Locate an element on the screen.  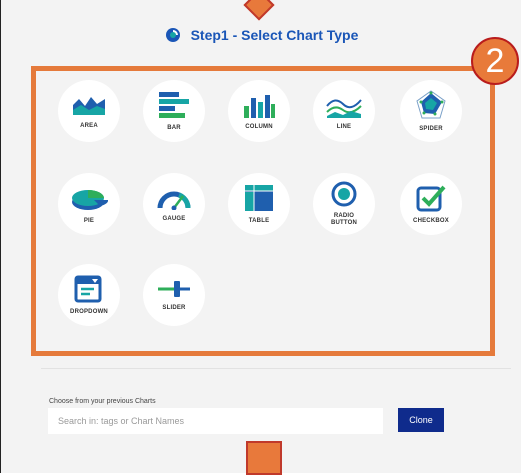
chart-type-pie: PIE is located at coordinates (89, 204).